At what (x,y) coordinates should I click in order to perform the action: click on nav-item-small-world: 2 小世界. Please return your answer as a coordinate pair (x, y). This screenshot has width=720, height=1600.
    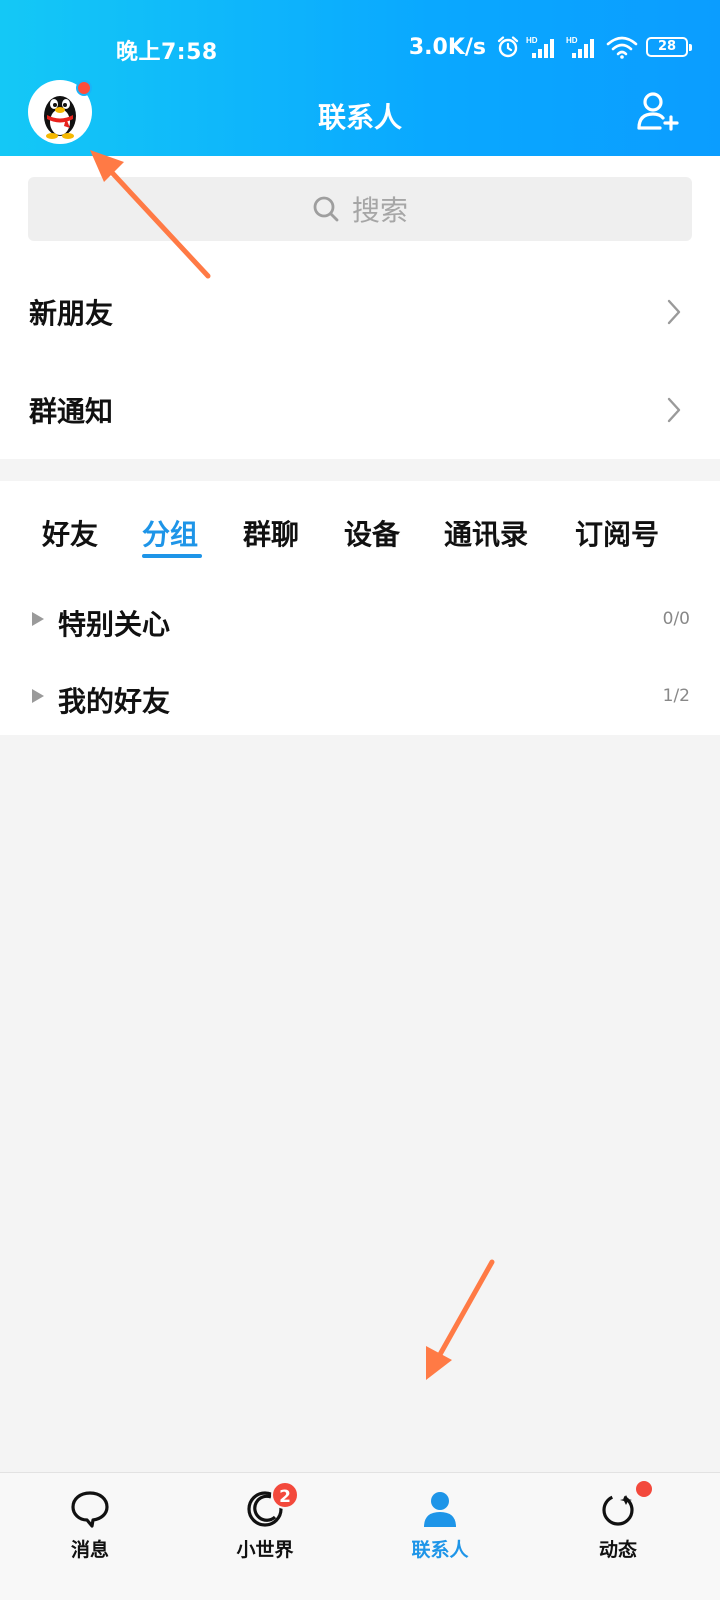
    Looking at the image, I should click on (265, 1536).